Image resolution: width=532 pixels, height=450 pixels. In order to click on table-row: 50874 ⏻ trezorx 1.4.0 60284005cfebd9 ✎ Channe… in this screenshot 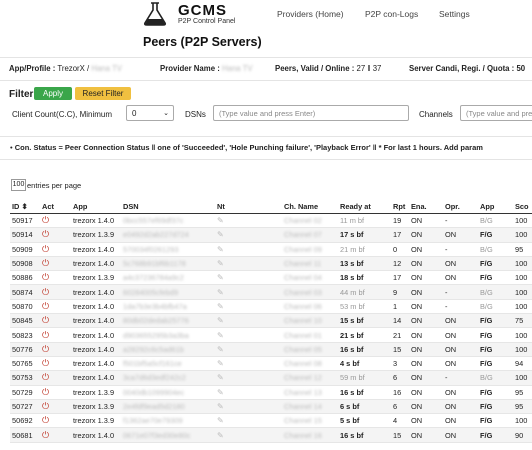, I will do `click(271, 292)`.